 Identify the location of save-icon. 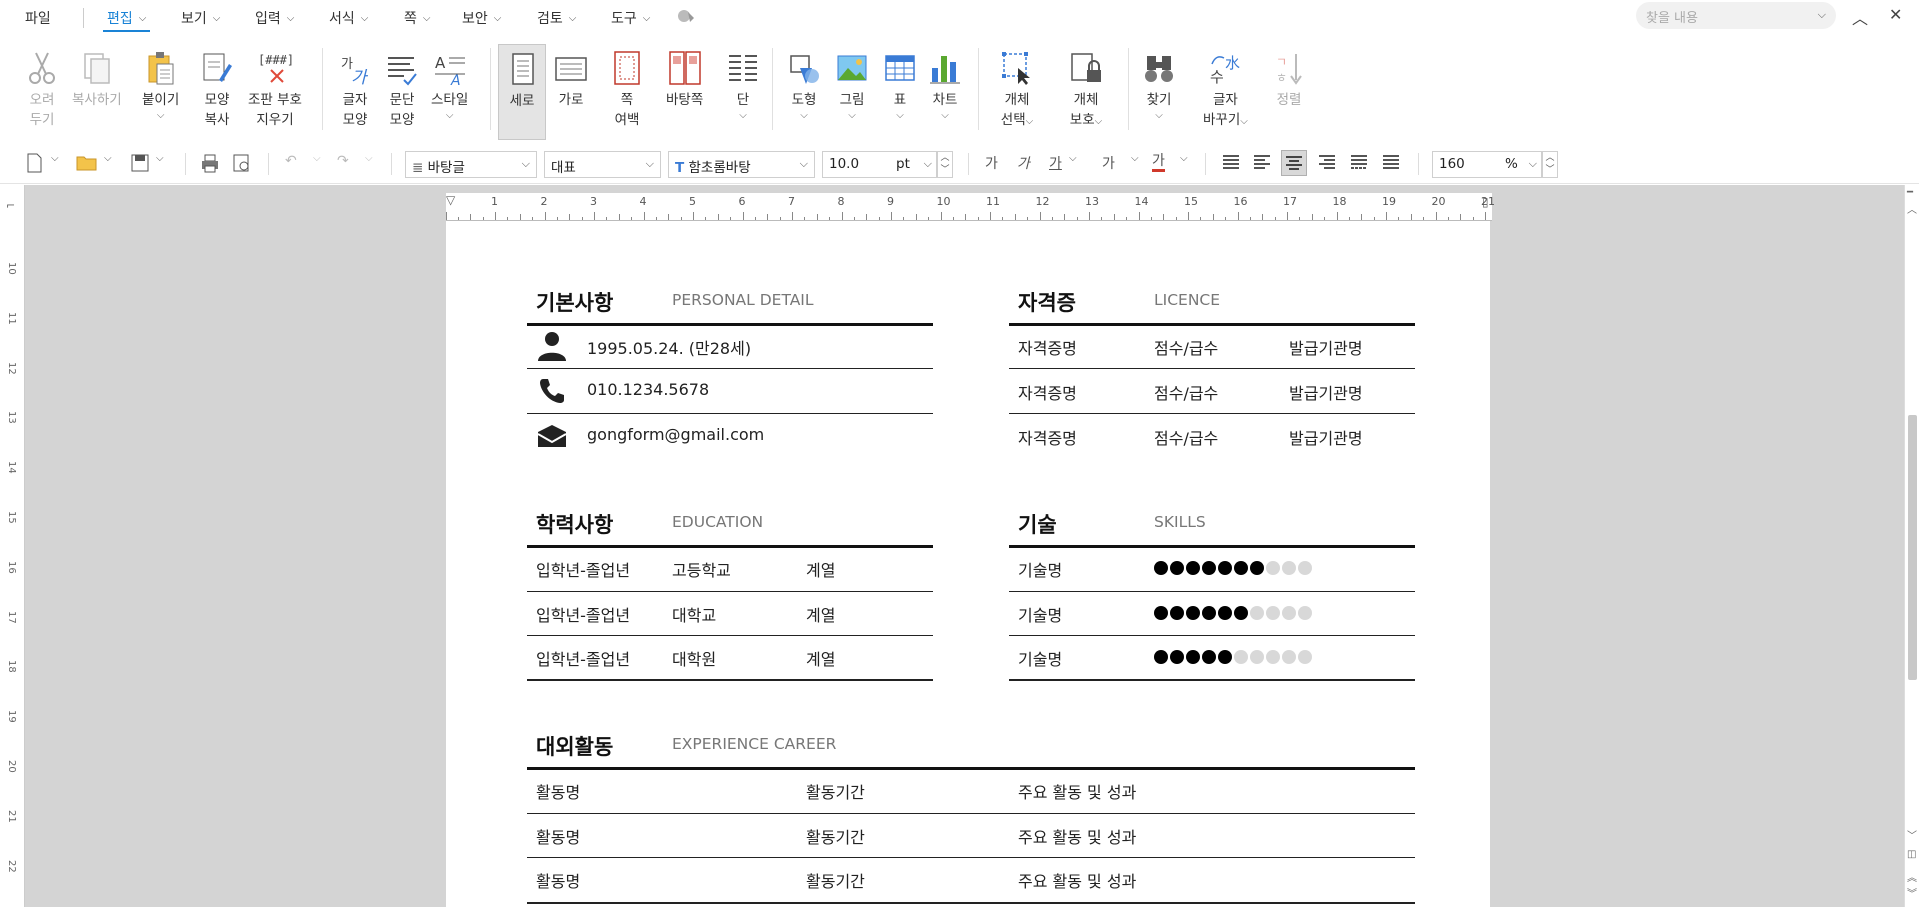
(140, 165).